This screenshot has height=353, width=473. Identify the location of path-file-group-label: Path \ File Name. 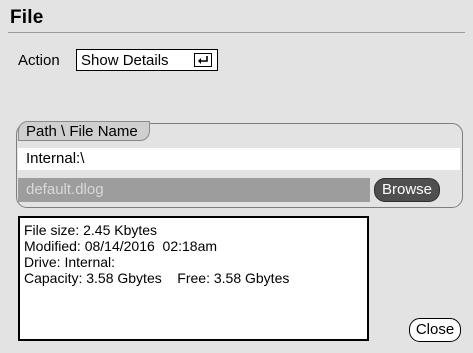
(84, 131).